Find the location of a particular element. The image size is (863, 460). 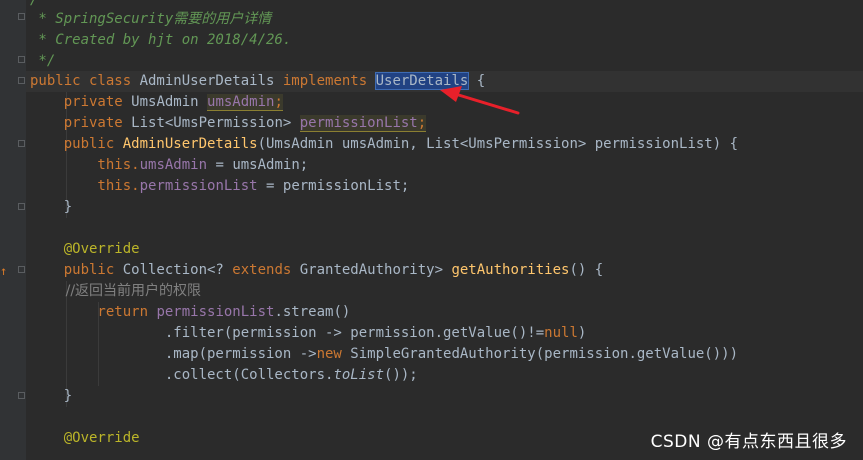

editor-gutter is located at coordinates (13, 230).